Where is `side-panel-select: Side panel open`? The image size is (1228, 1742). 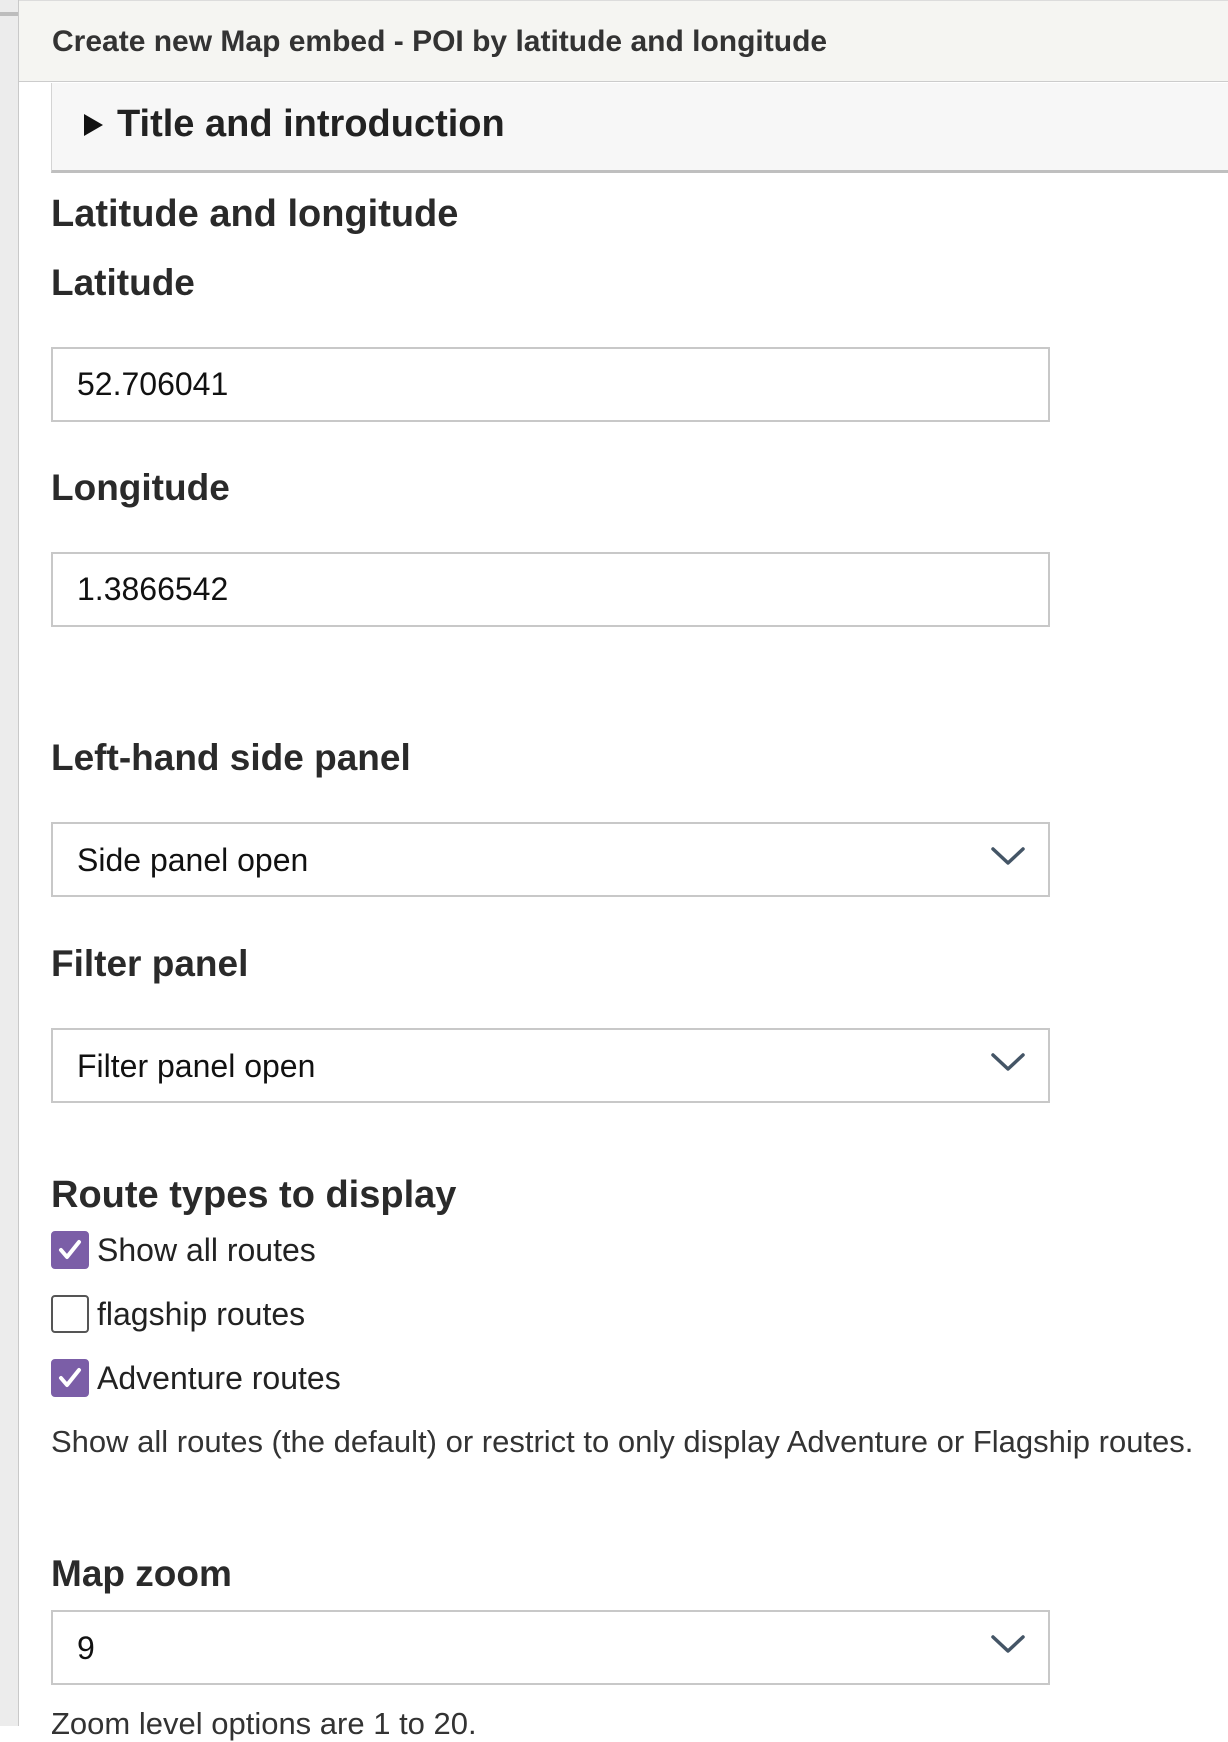 side-panel-select: Side panel open is located at coordinates (550, 859).